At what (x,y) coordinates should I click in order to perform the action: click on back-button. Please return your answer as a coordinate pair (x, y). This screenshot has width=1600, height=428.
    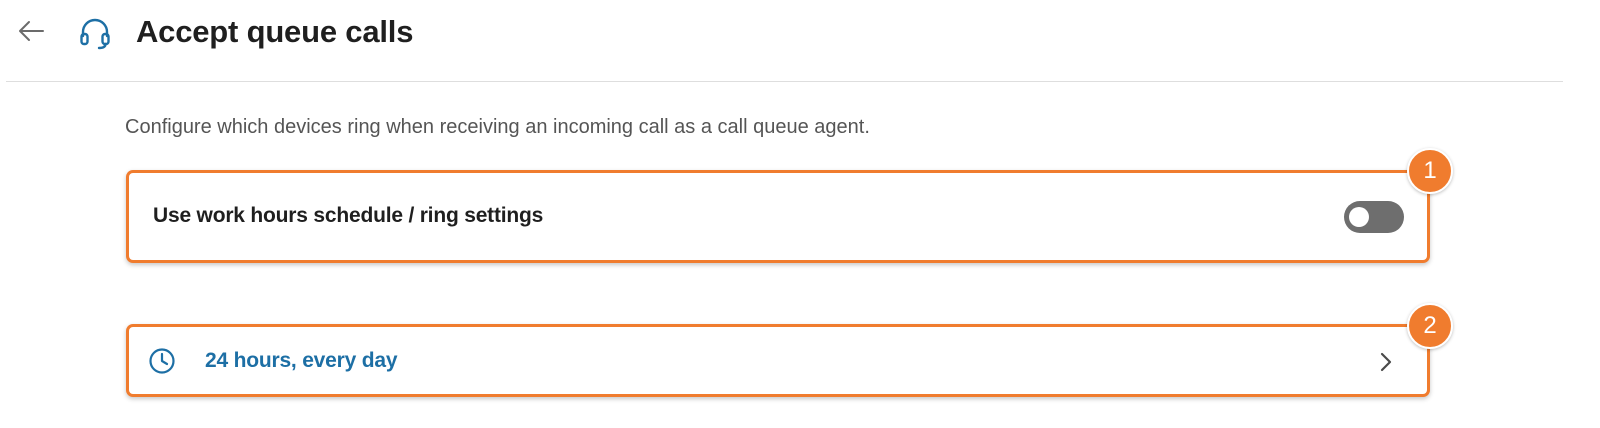
    Looking at the image, I should click on (31, 33).